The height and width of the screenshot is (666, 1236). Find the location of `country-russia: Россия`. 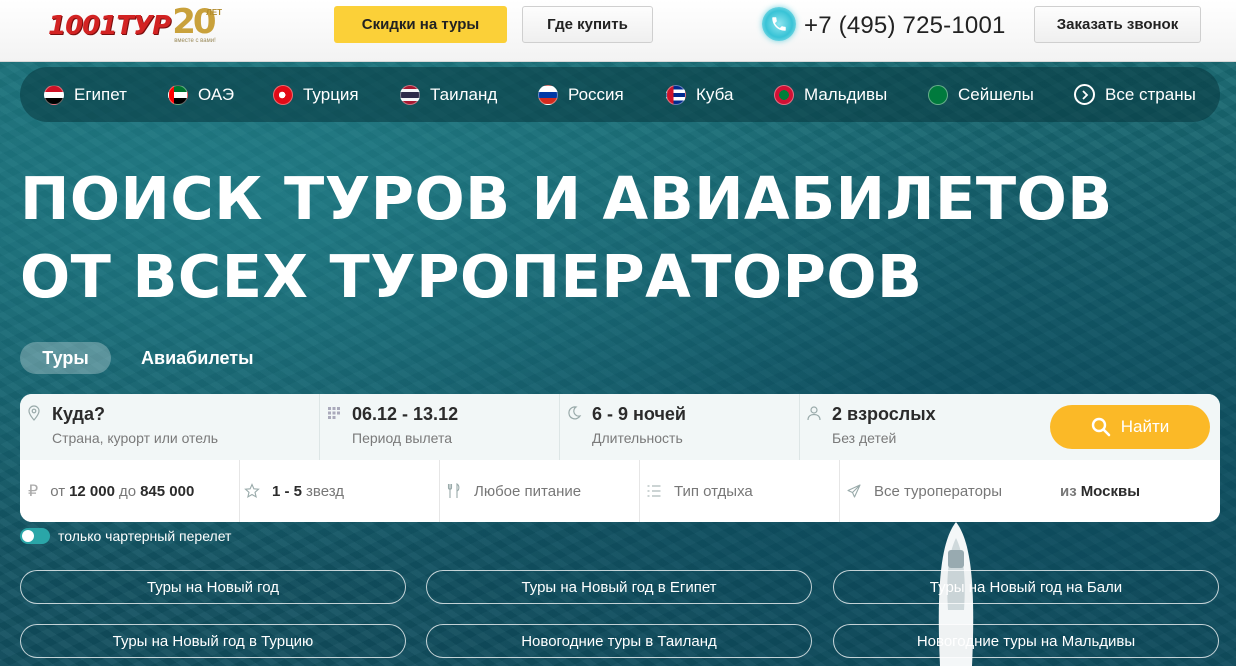

country-russia: Россия is located at coordinates (581, 94).